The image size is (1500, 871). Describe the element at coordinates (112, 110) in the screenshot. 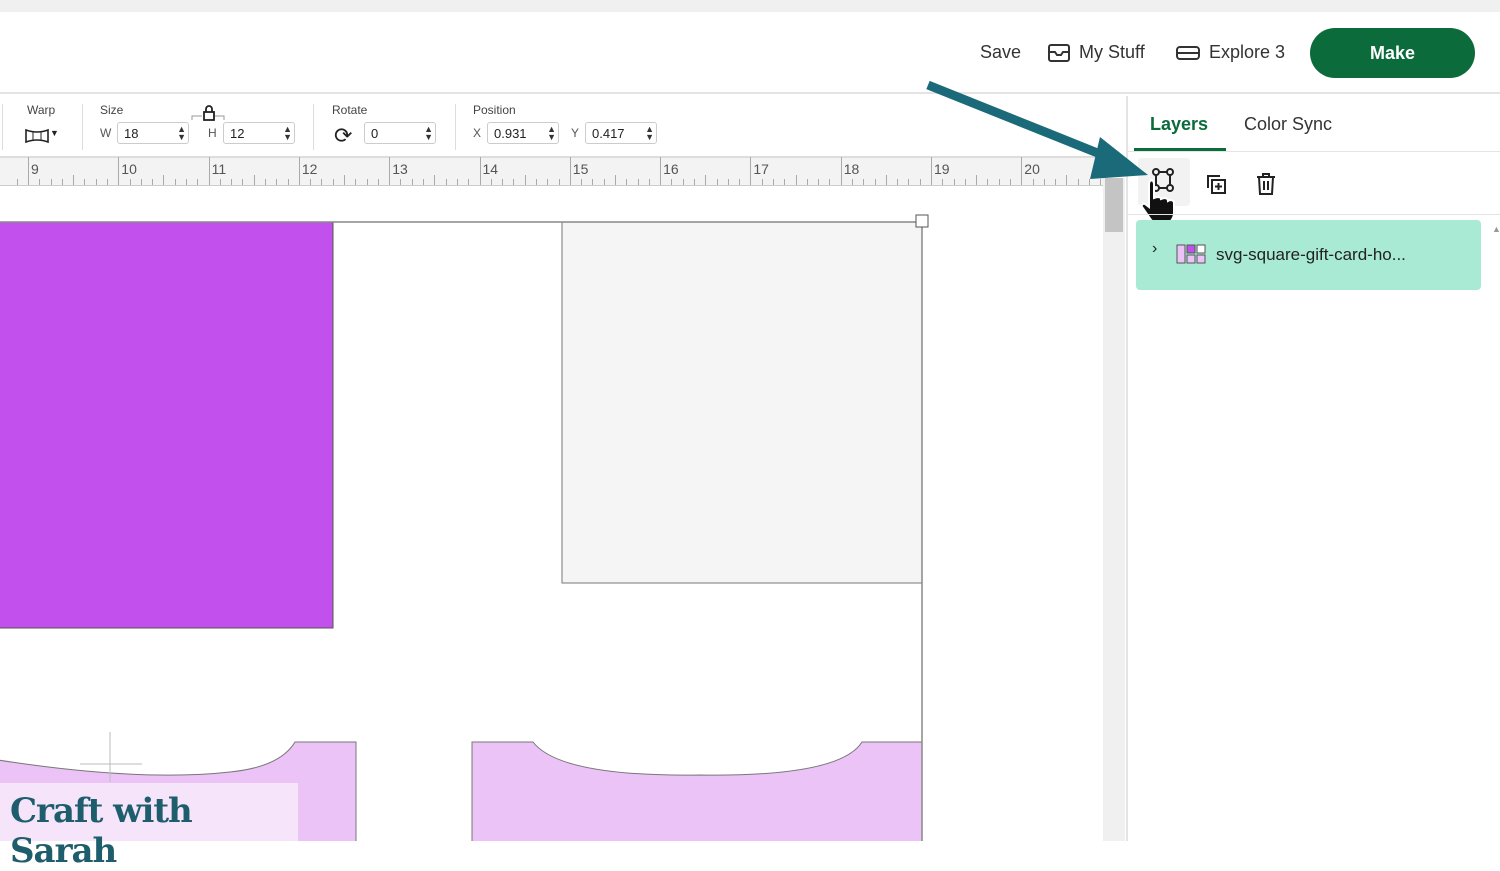

I see `size-label: Size` at that location.